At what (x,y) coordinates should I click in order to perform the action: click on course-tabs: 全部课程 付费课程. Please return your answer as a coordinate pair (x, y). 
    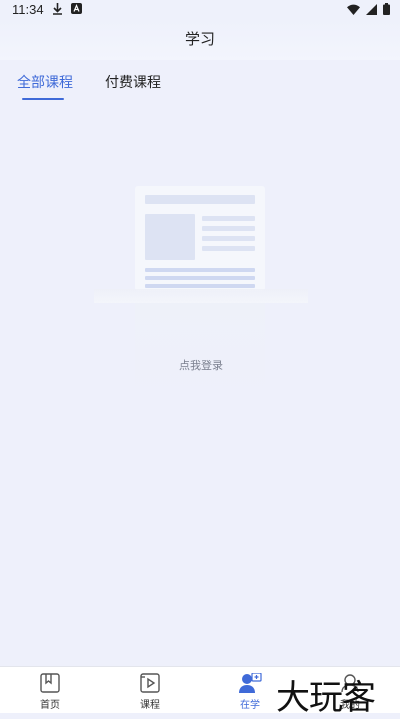
    Looking at the image, I should click on (200, 82).